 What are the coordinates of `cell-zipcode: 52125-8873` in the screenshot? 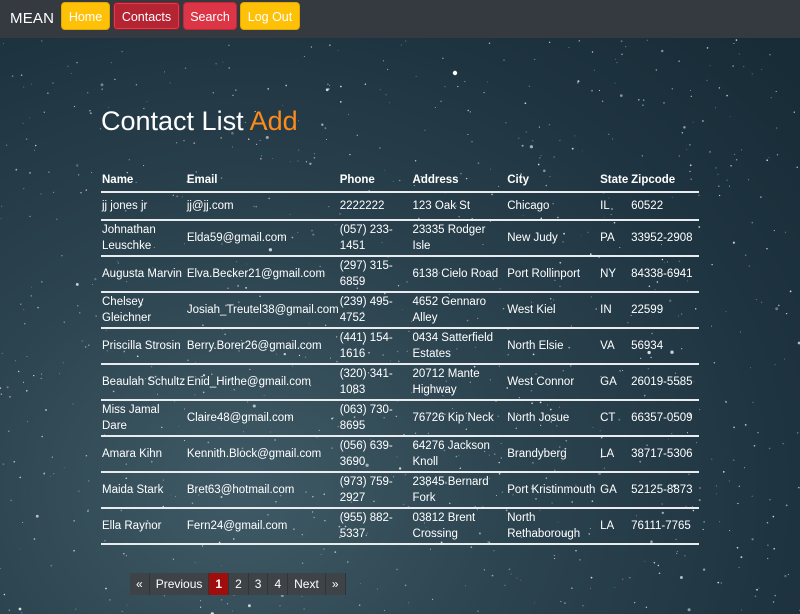 It's located at (664, 490).